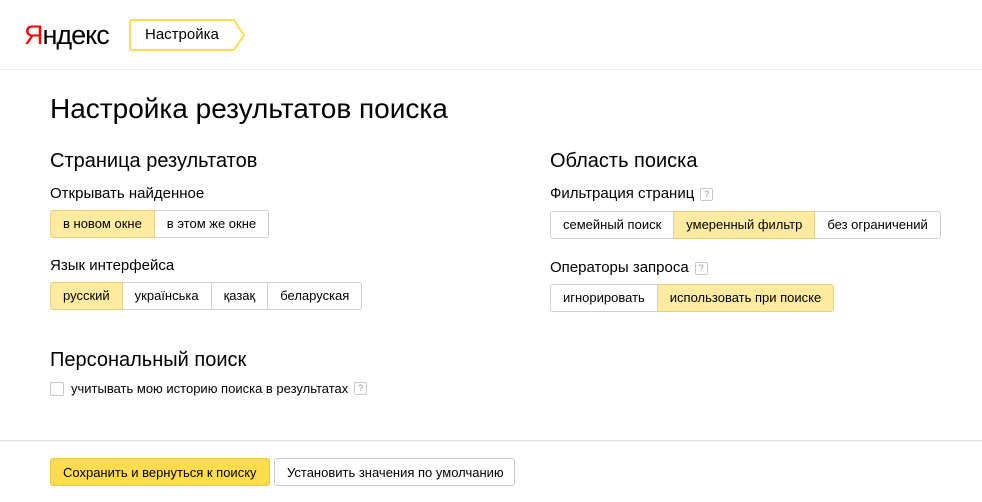 The height and width of the screenshot is (502, 982). Describe the element at coordinates (624, 161) in the screenshot. I see `search-area-heading: Область поиска` at that location.